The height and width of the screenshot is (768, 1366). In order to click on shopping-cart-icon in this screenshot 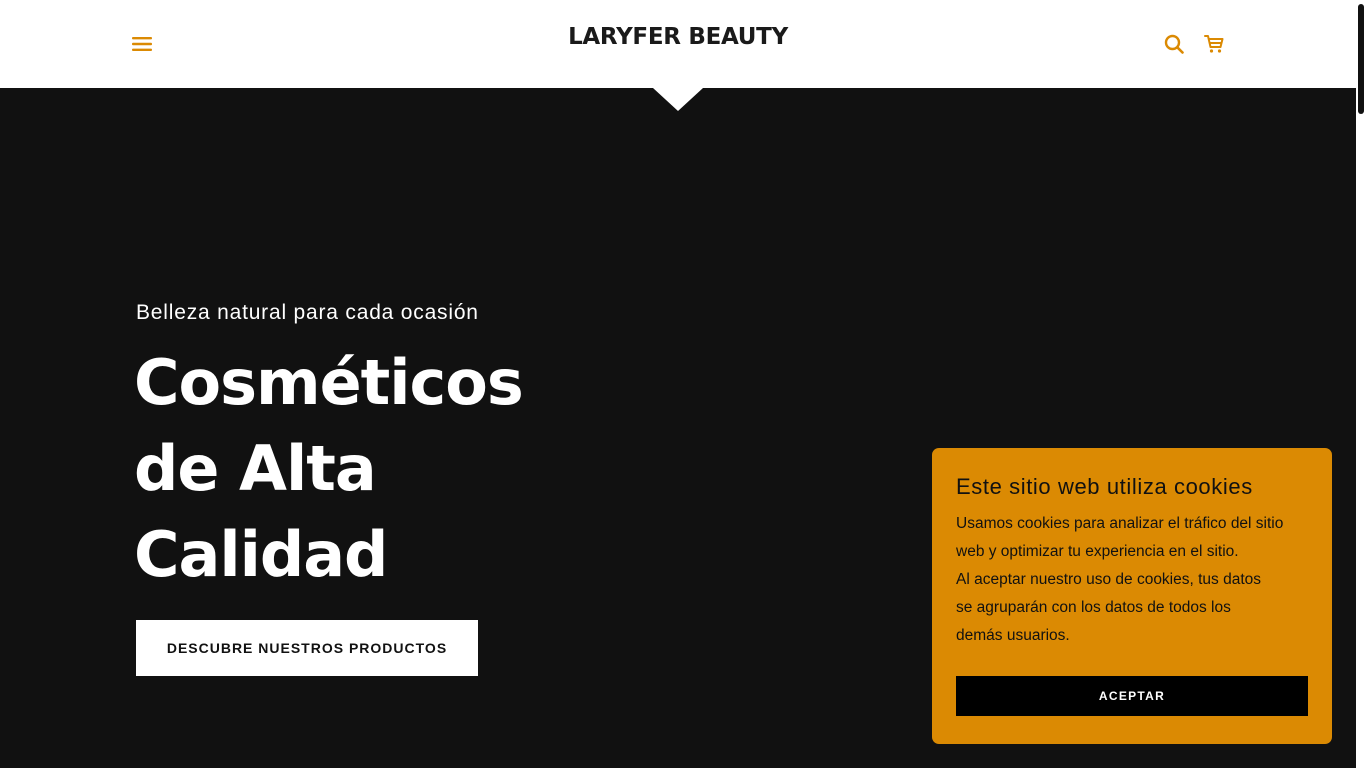, I will do `click(1214, 44)`.